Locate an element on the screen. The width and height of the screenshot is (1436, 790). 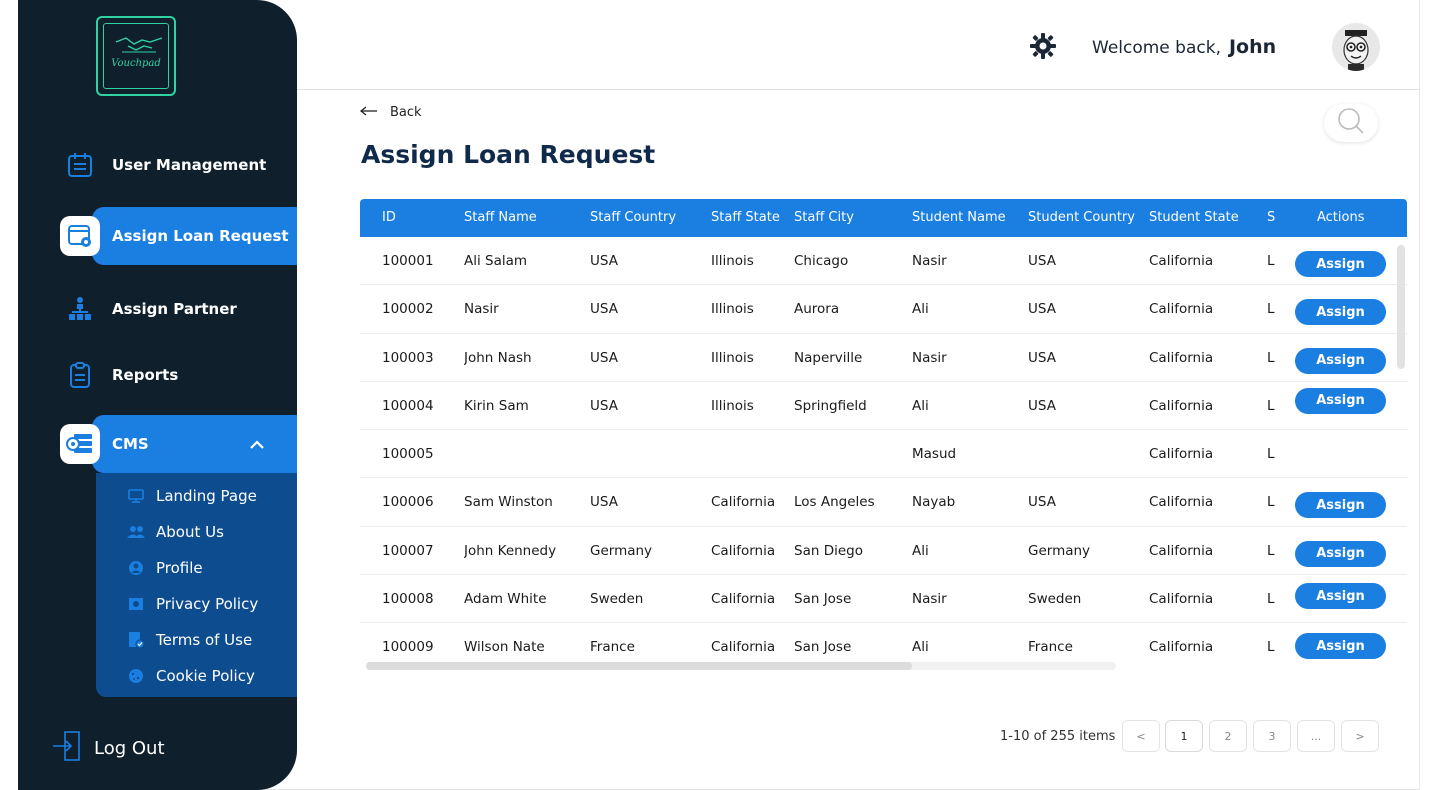
page-button-2: 2 is located at coordinates (1228, 736).